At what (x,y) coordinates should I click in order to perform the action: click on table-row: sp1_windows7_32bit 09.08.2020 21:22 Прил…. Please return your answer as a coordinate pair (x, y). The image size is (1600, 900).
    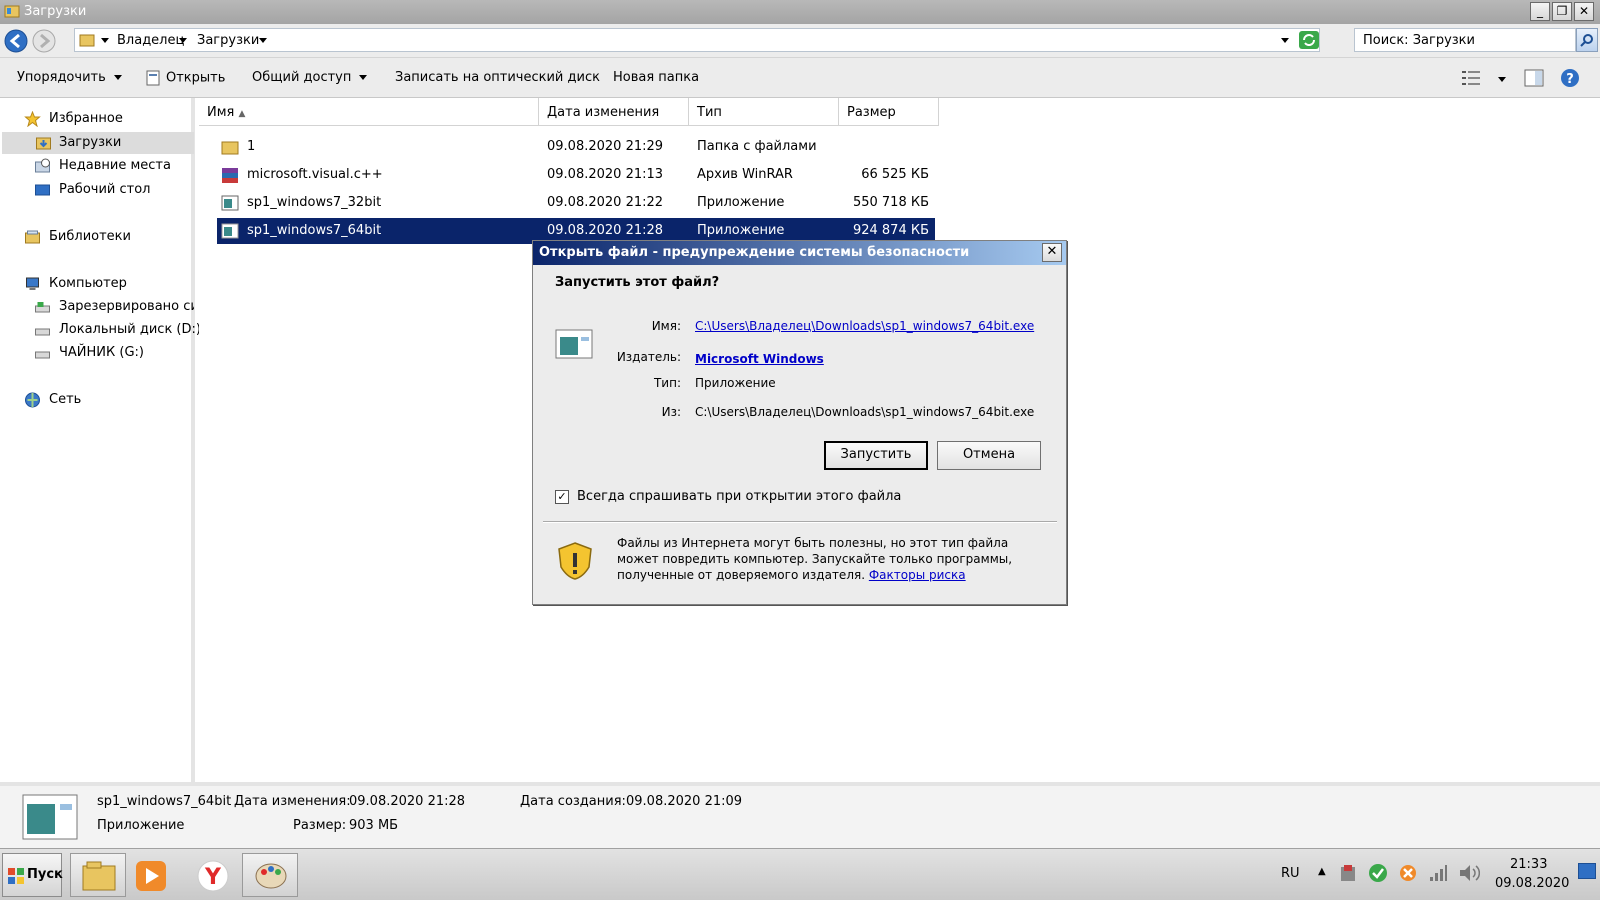
    Looking at the image, I should click on (576, 203).